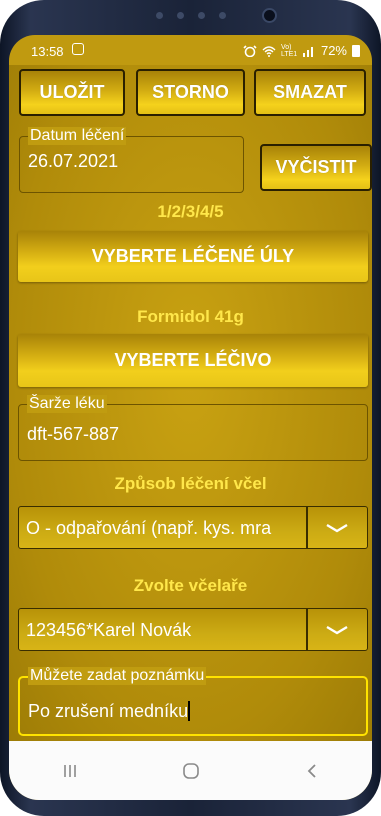  Describe the element at coordinates (67, 404) in the screenshot. I see `batch-field-label: Šarže léku` at that location.